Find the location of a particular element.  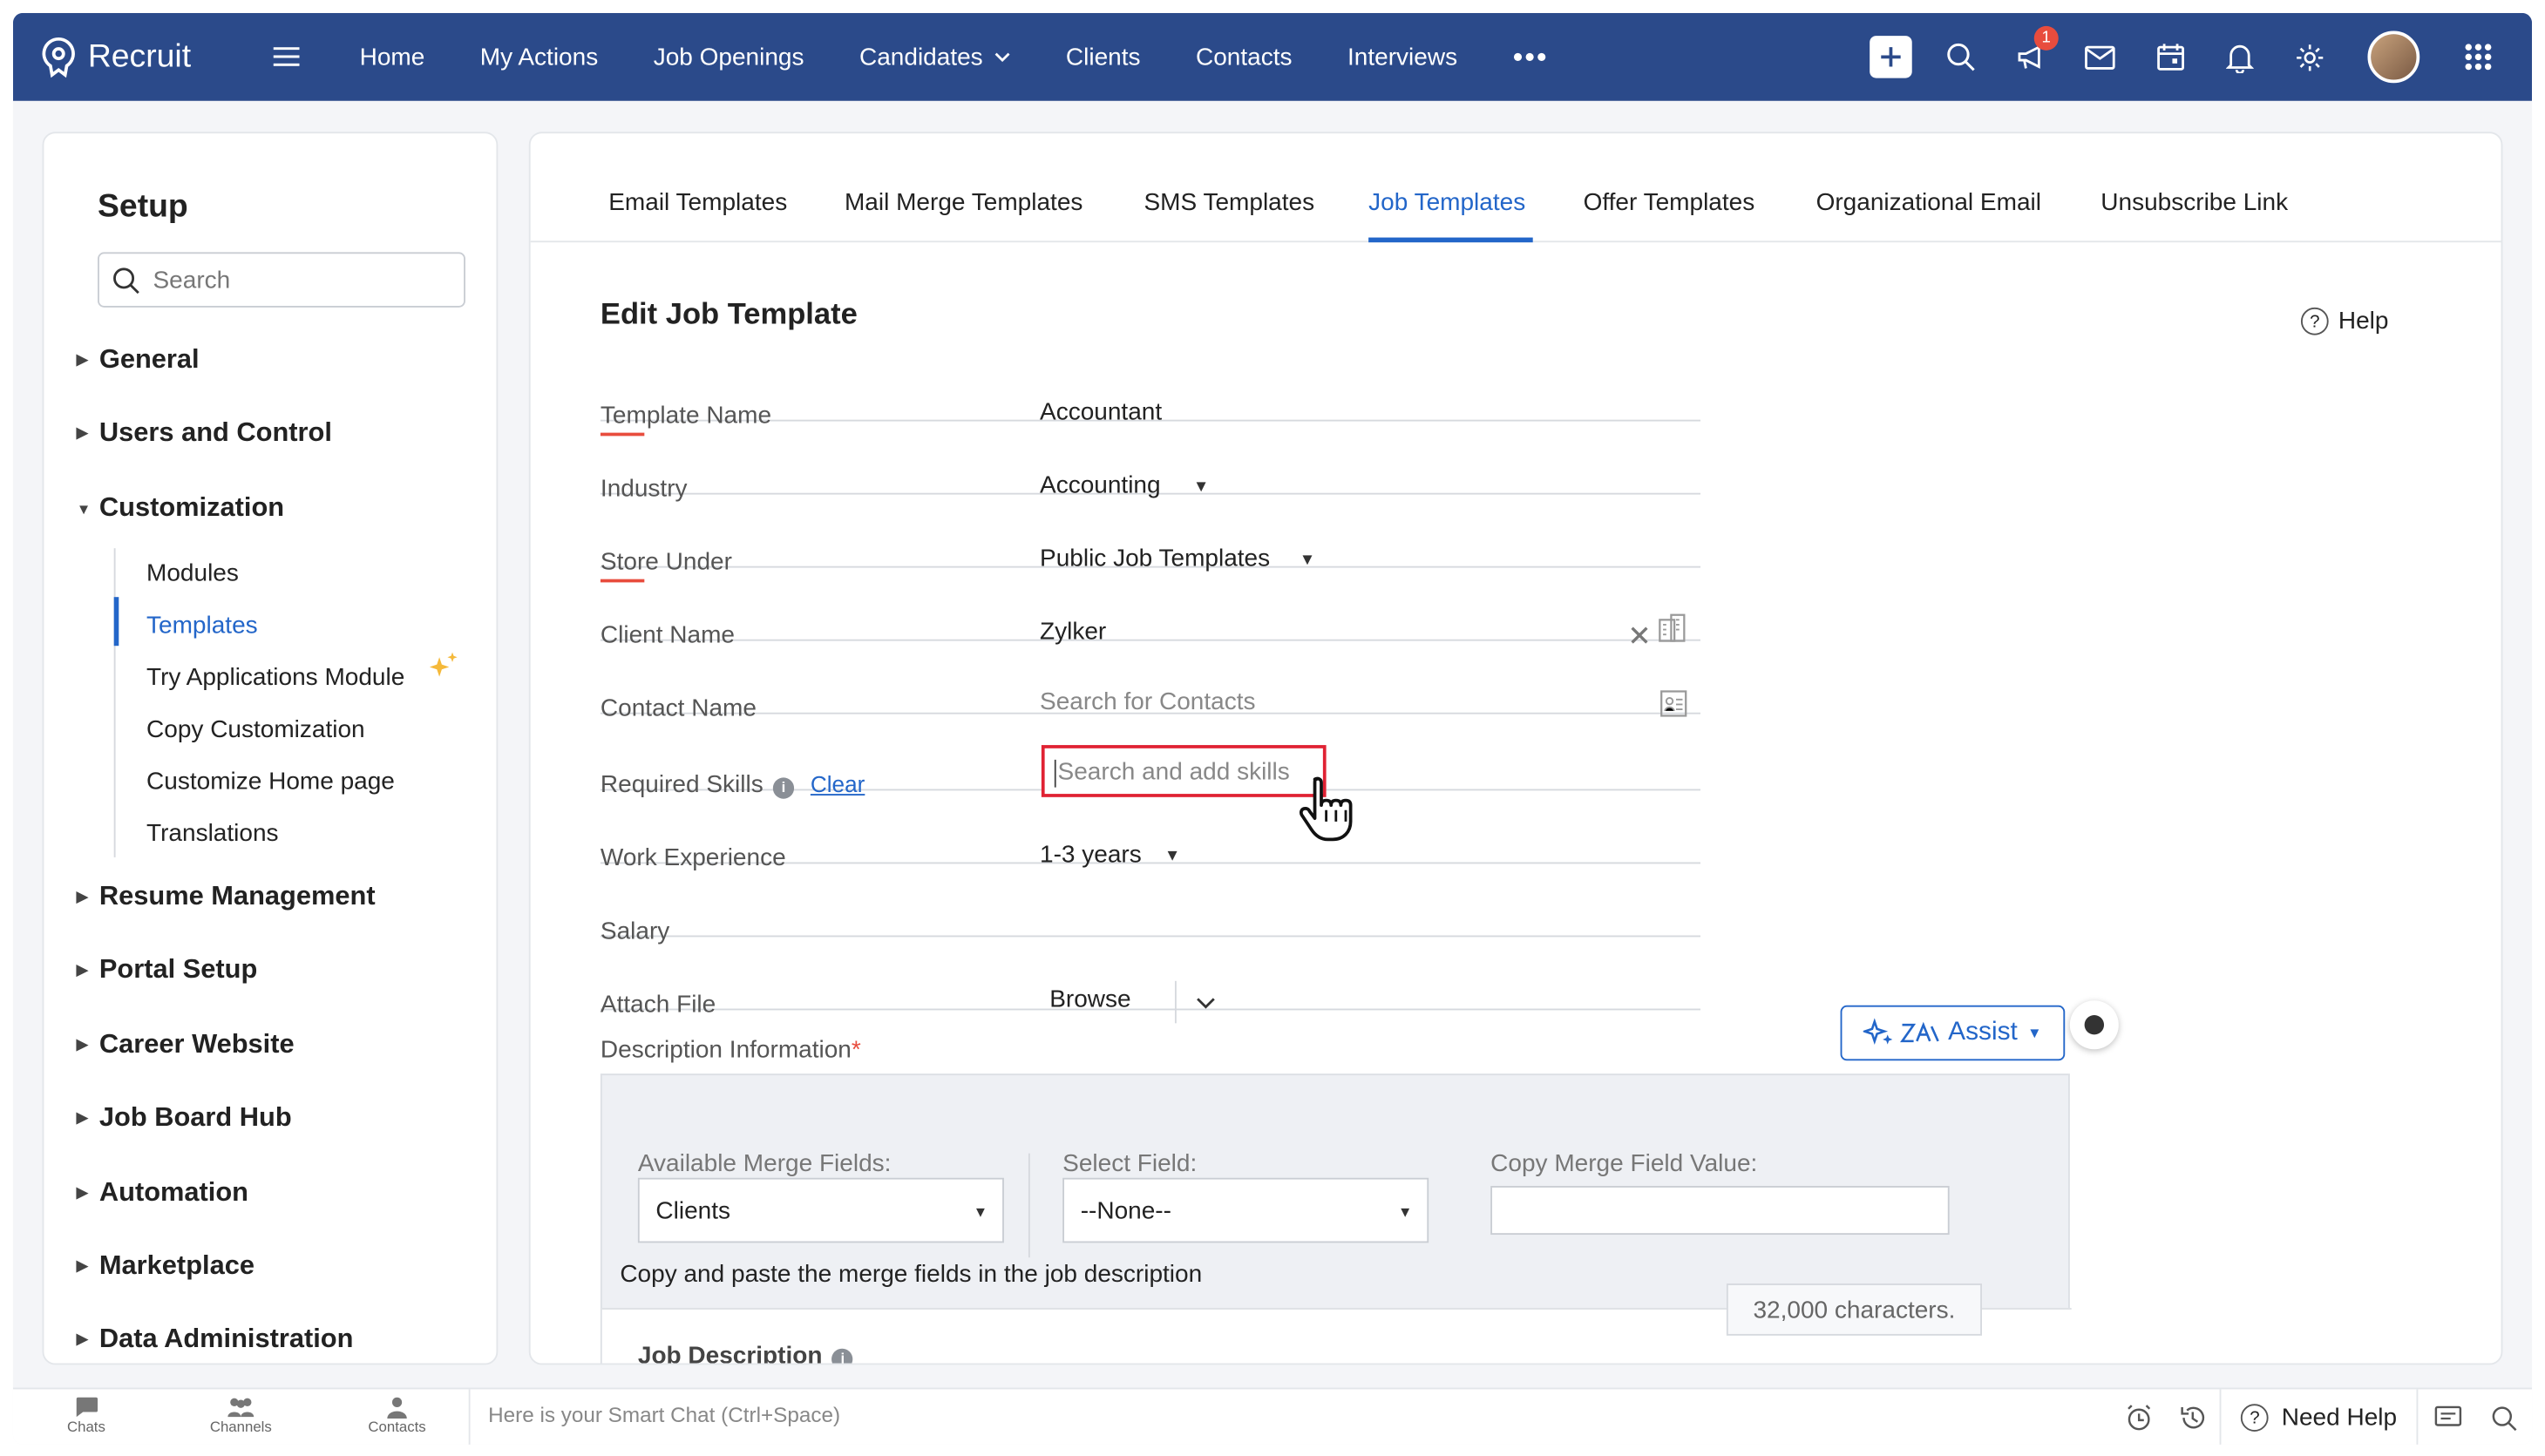

section-label: Automation is located at coordinates (173, 1192).